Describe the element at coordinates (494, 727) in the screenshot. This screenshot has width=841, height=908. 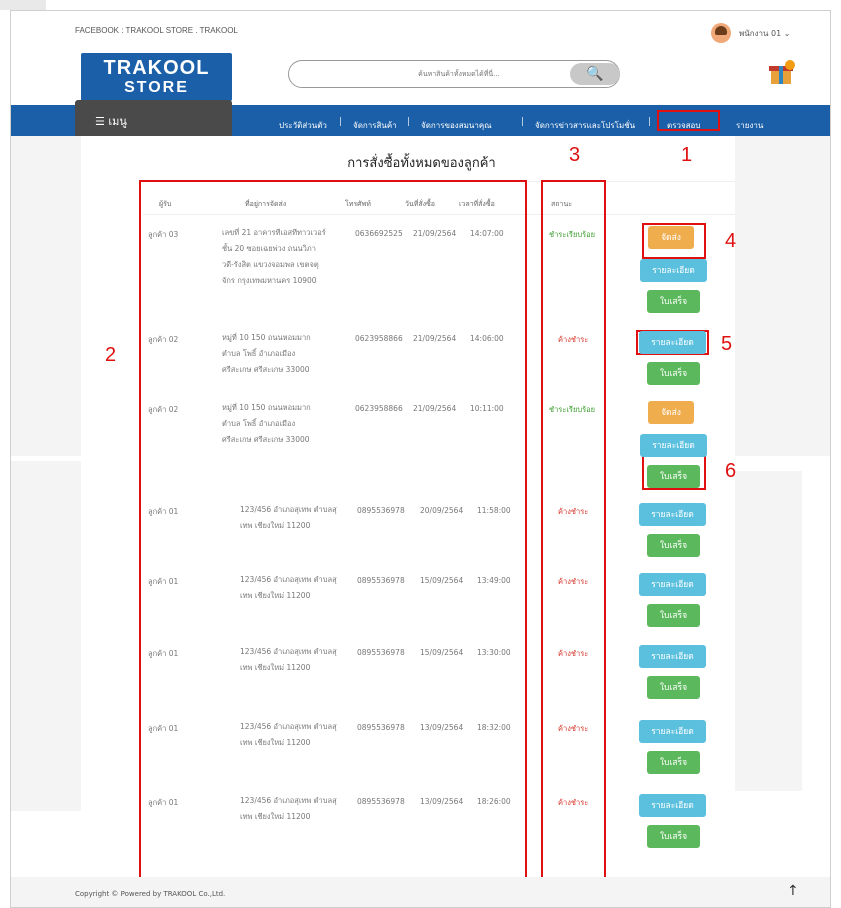
I see `cell-time: 18:32:00` at that location.